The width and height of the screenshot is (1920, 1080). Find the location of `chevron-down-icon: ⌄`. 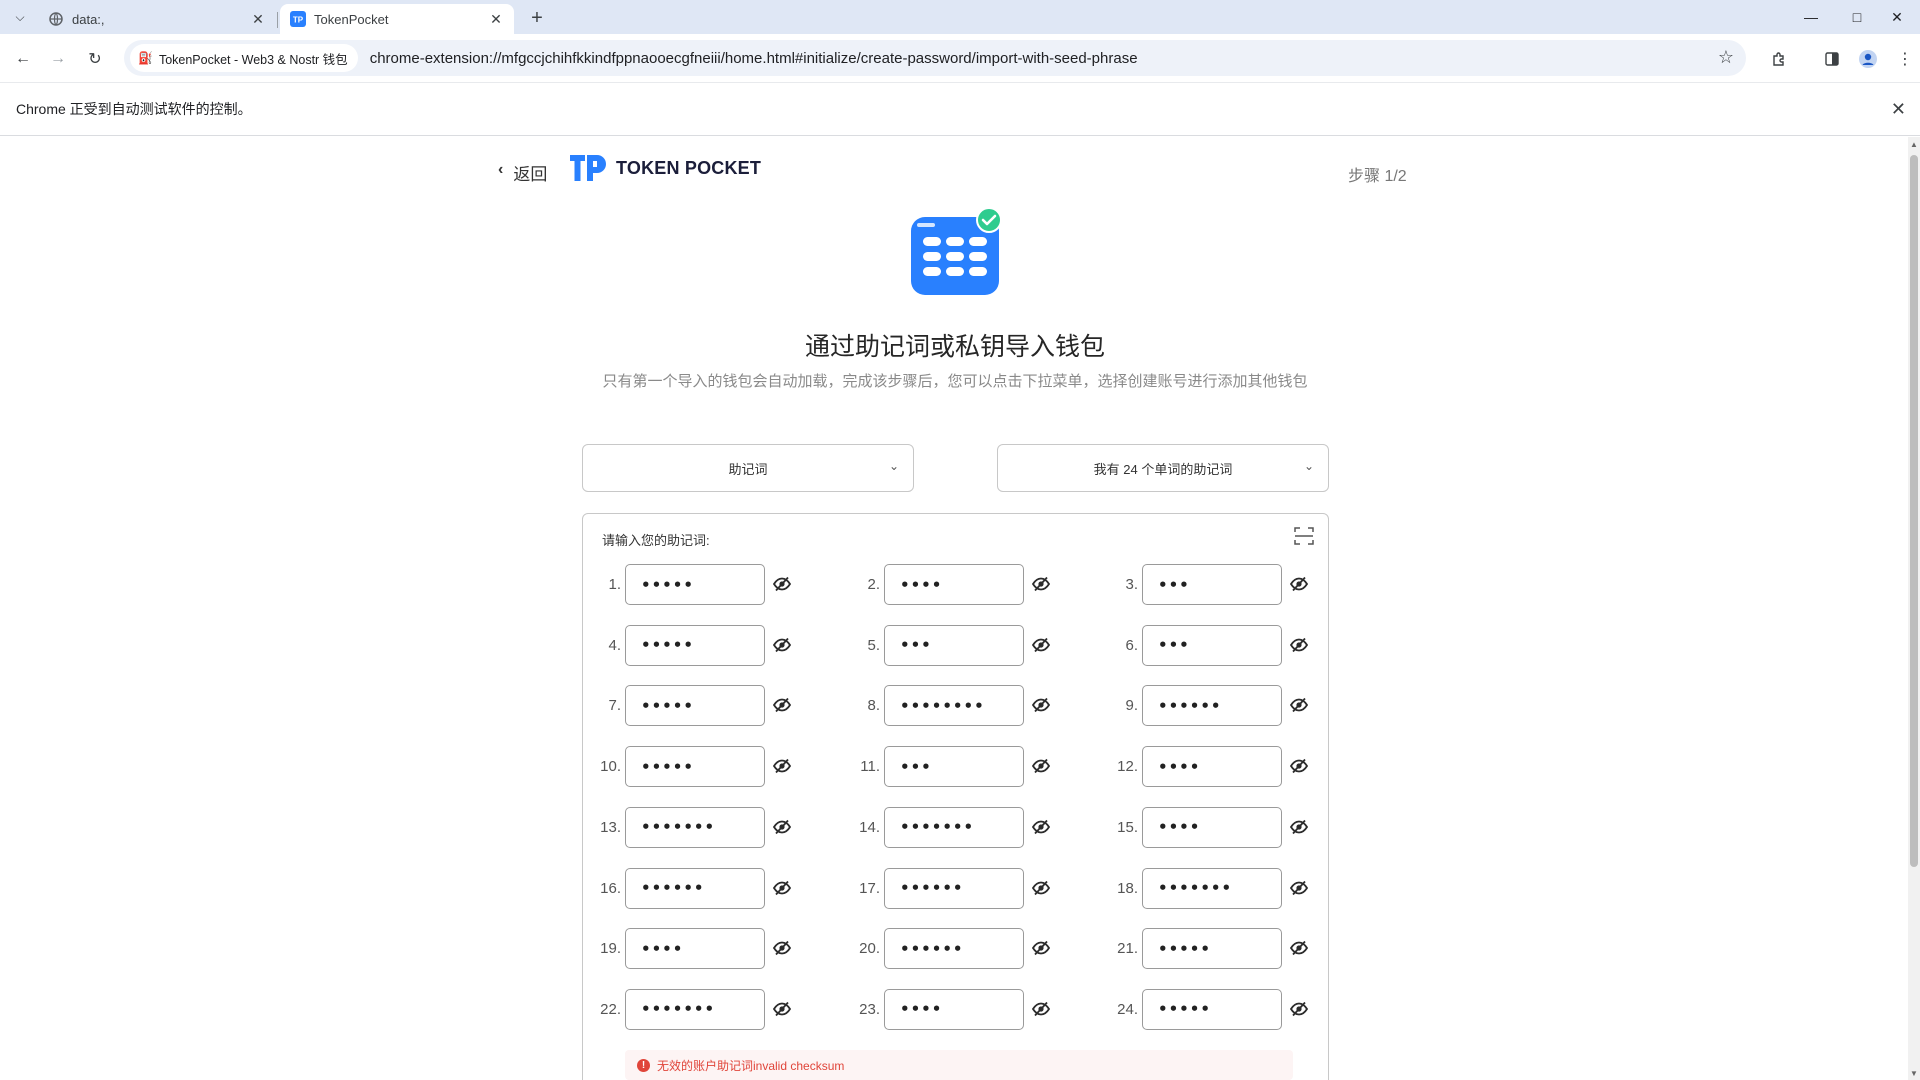

chevron-down-icon: ⌄ is located at coordinates (893, 466).